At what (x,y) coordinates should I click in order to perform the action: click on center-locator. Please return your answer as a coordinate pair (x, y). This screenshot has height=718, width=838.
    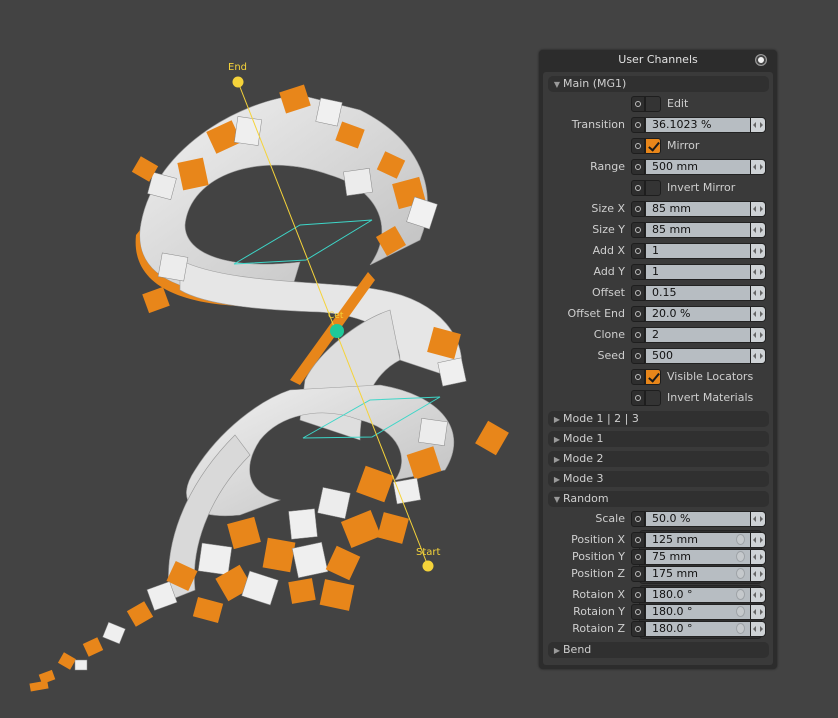
    Looking at the image, I should click on (337, 331).